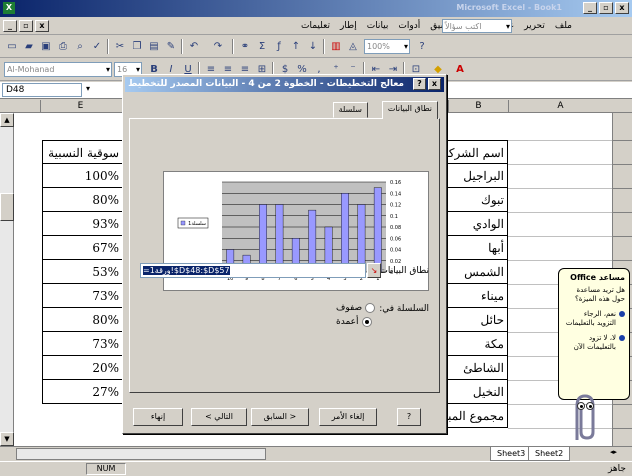 The width and height of the screenshot is (632, 476). What do you see at coordinates (154, 46) in the screenshot?
I see `paste-icon: ▤` at bounding box center [154, 46].